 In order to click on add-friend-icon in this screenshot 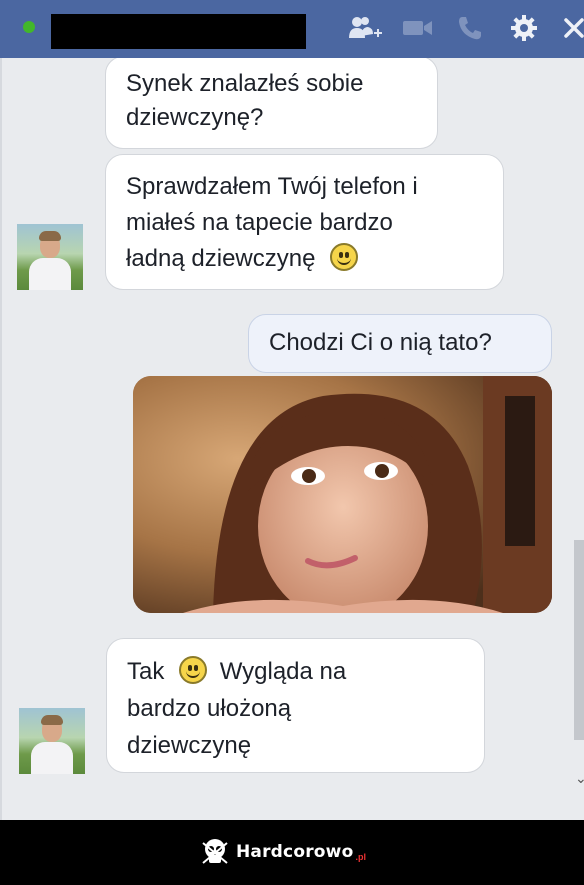, I will do `click(365, 28)`.